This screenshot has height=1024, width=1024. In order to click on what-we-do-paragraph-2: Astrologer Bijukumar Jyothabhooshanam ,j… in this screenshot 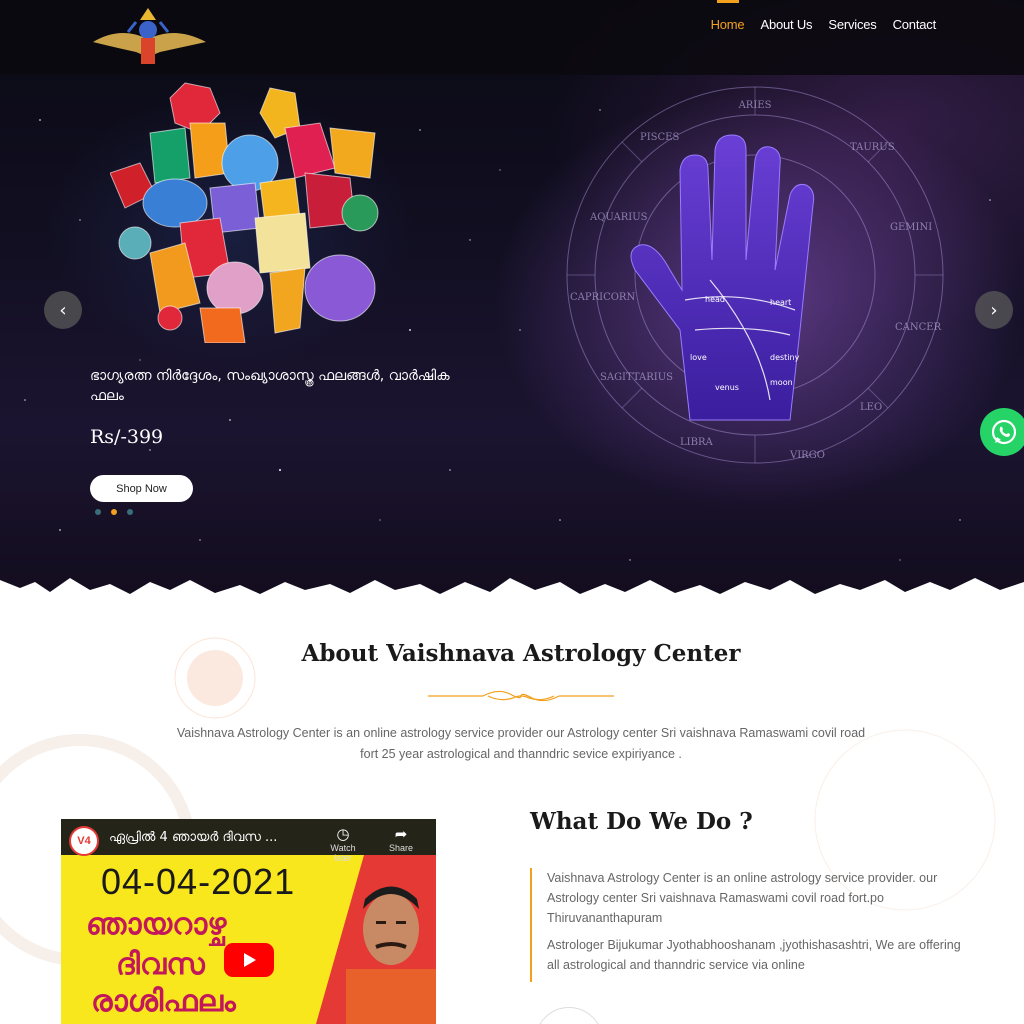, I will do `click(754, 955)`.